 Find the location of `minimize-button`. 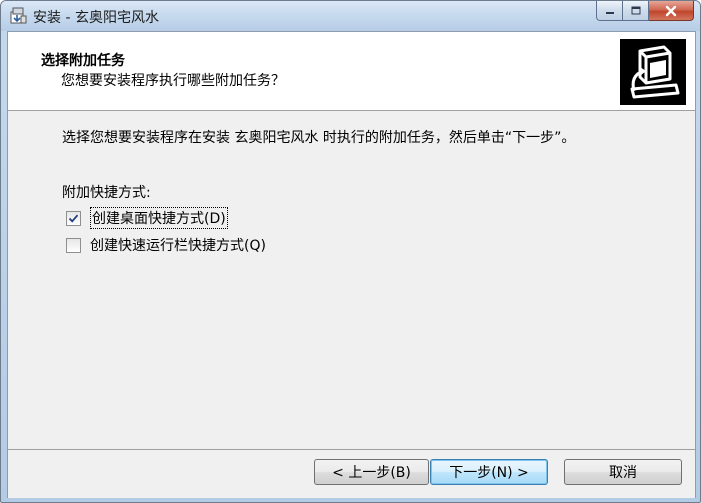

minimize-button is located at coordinates (609, 11).